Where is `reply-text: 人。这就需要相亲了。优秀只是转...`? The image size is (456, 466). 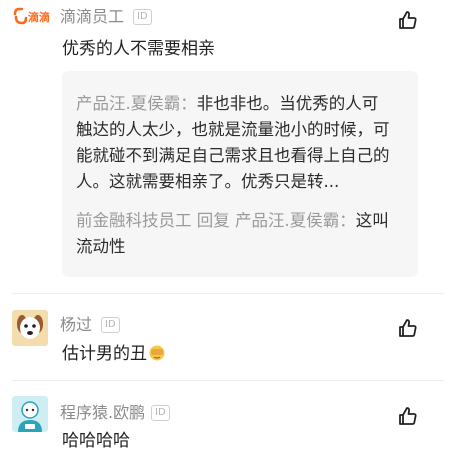
reply-text: 人。这就需要相亲了。优秀只是转... is located at coordinates (208, 181).